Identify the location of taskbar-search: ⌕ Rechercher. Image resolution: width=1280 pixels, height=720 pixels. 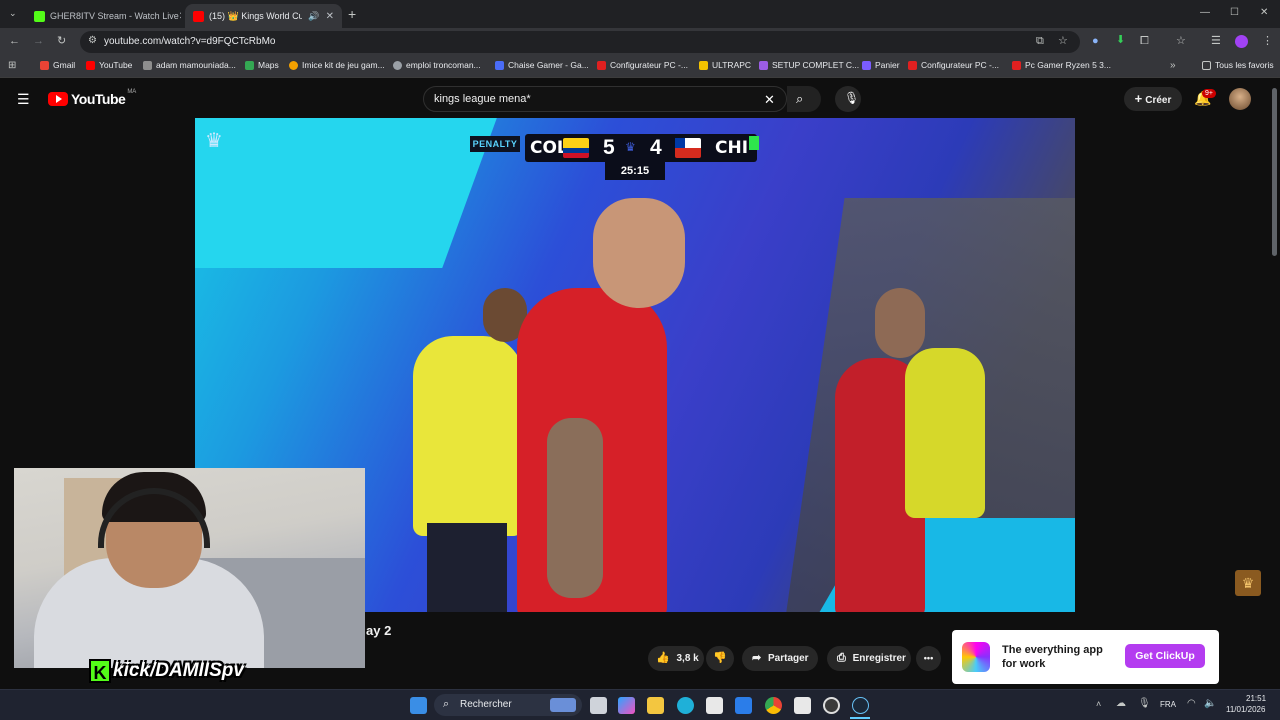
(508, 705).